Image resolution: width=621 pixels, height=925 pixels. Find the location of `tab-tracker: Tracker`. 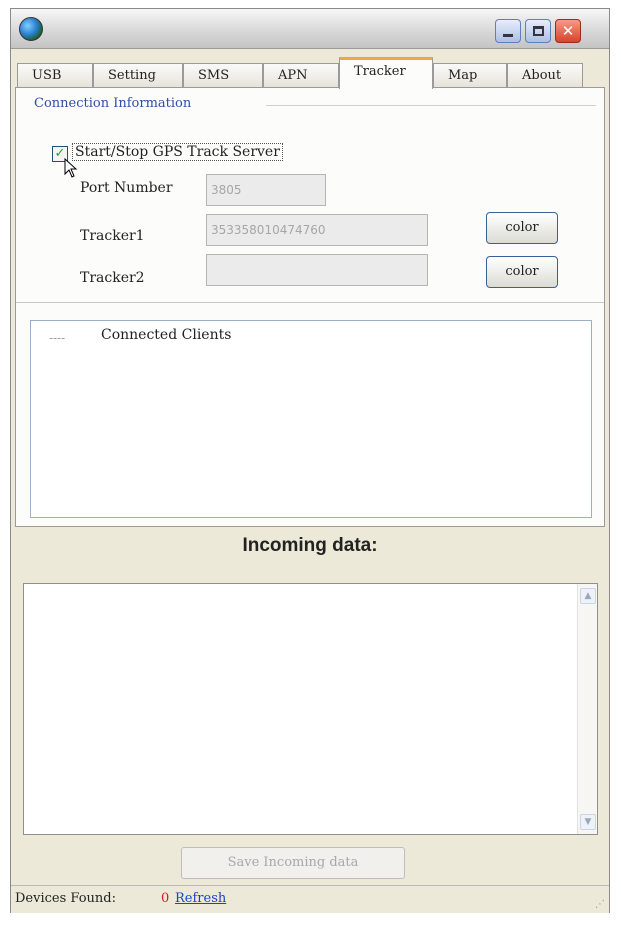

tab-tracker: Tracker is located at coordinates (386, 73).